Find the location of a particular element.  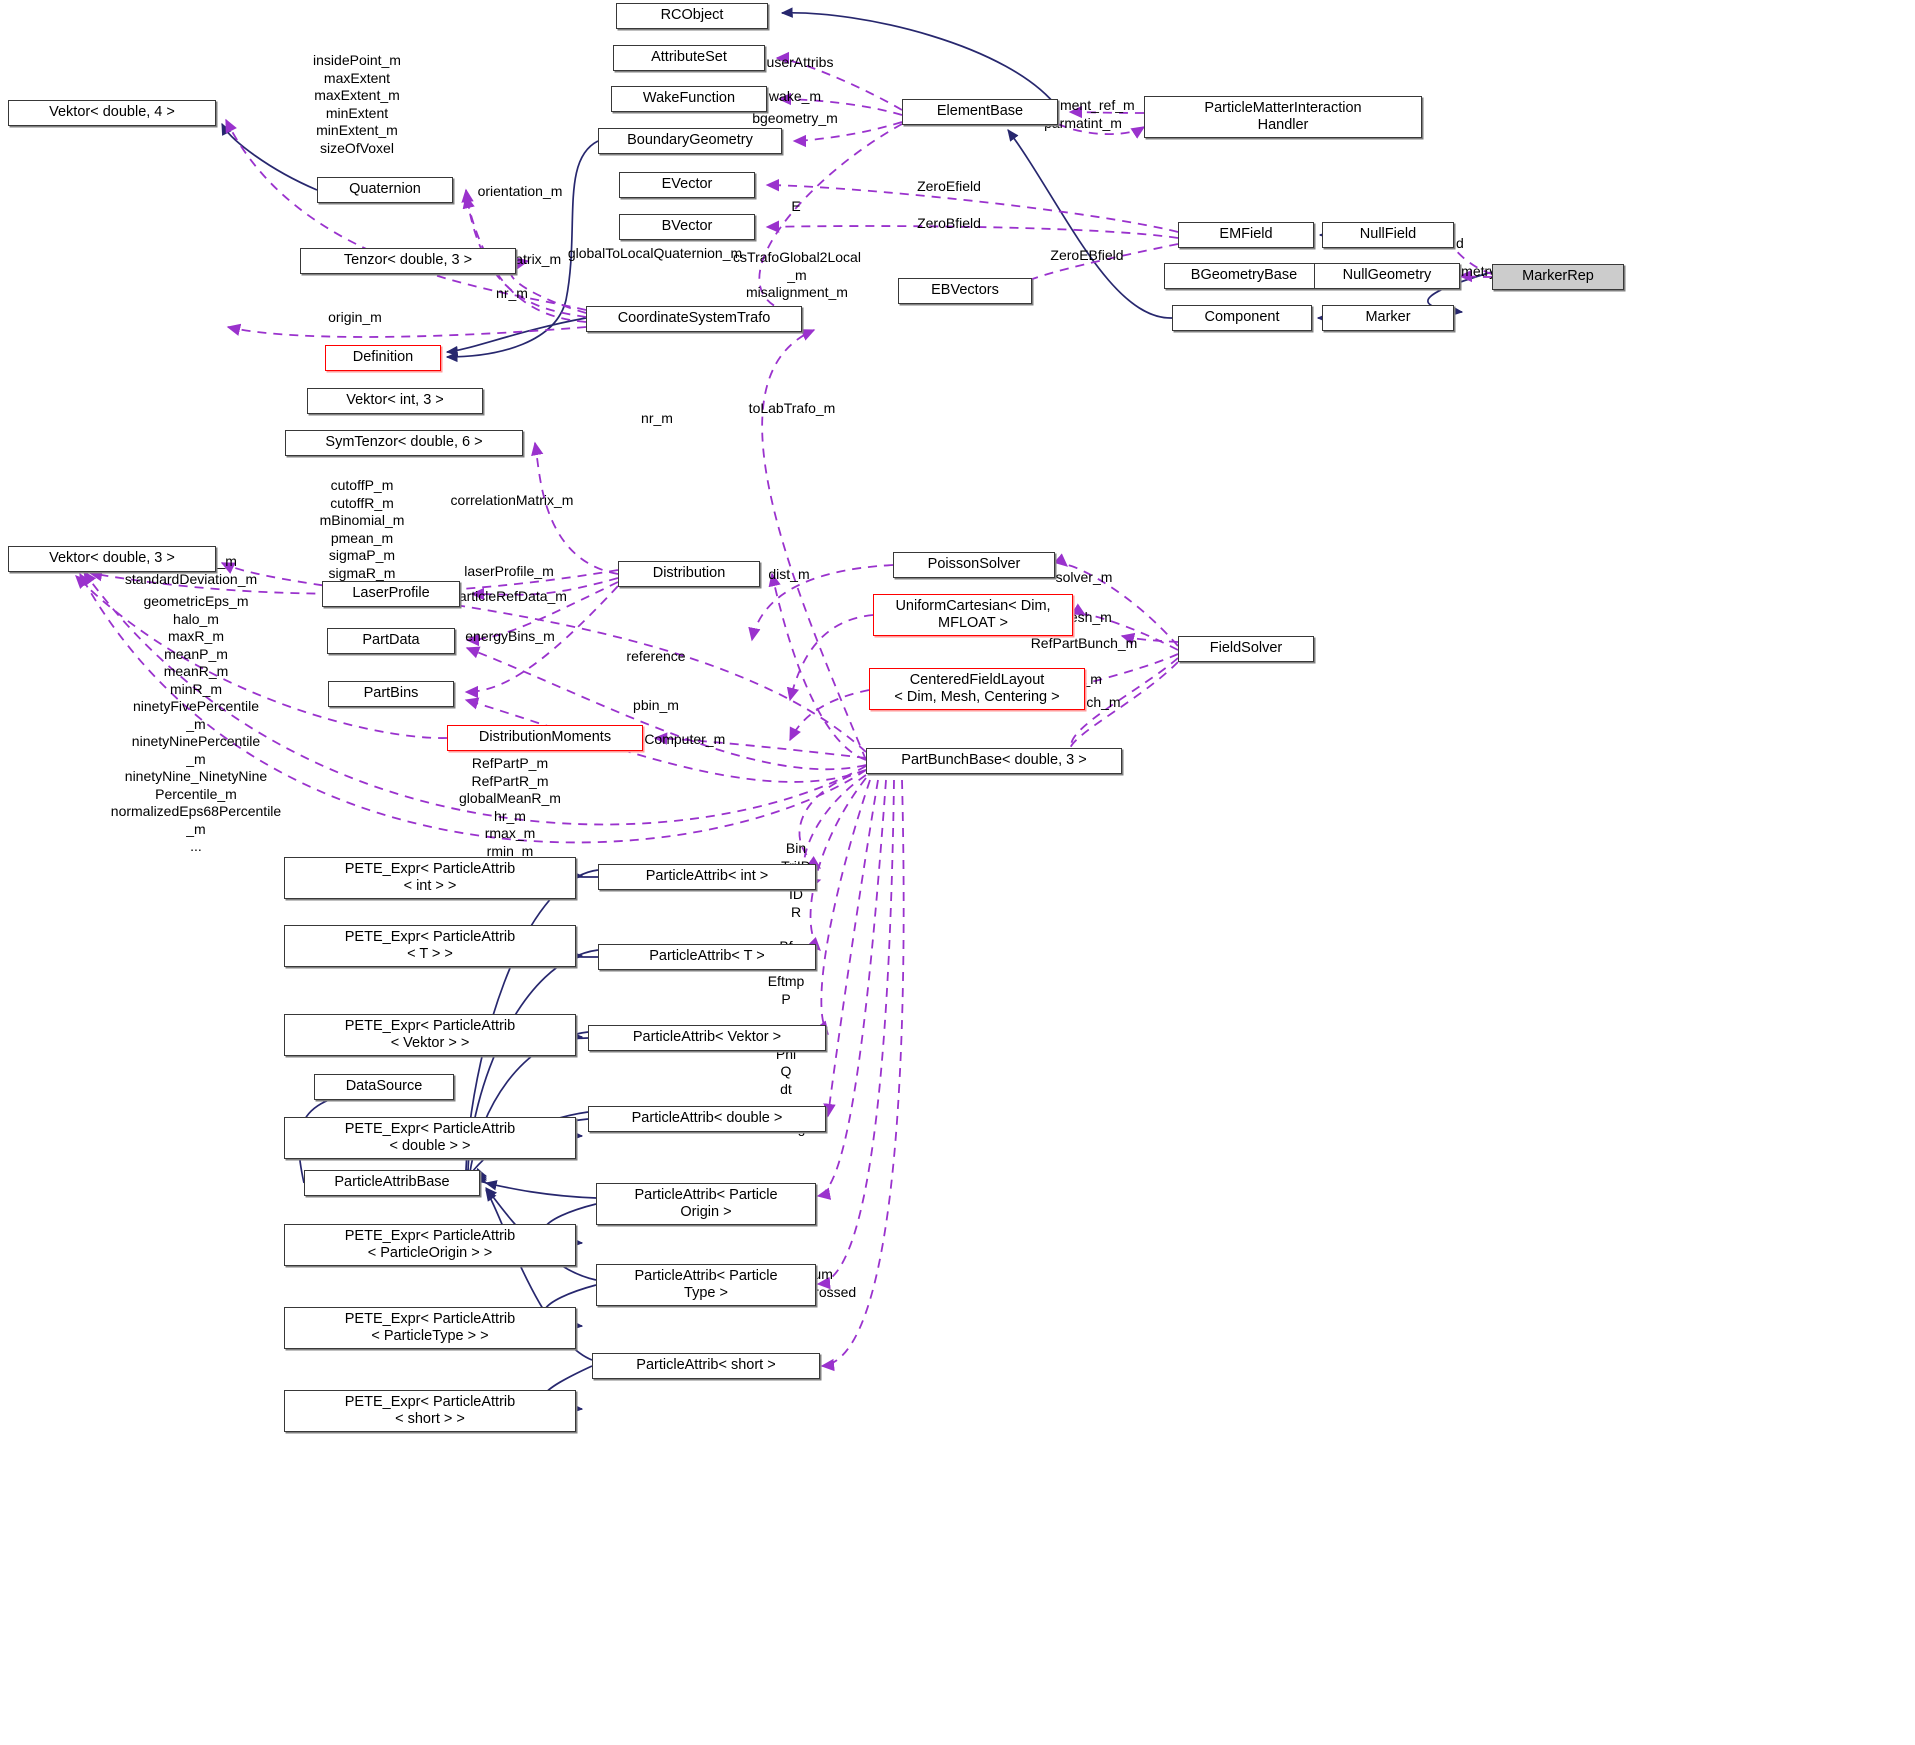

edge-label-l_solver_m: solver_m is located at coordinates (1084, 577).